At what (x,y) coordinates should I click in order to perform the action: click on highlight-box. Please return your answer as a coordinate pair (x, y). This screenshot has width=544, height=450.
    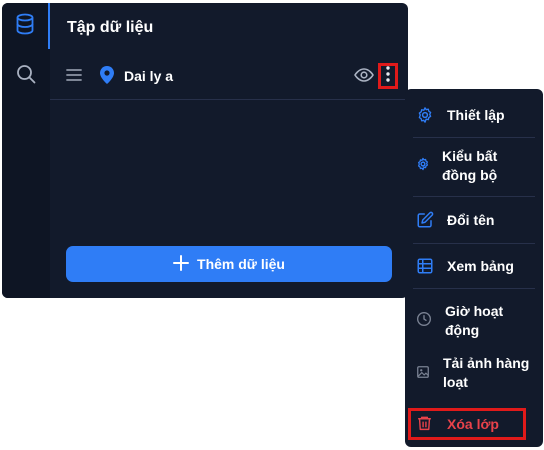
    Looking at the image, I should click on (467, 424).